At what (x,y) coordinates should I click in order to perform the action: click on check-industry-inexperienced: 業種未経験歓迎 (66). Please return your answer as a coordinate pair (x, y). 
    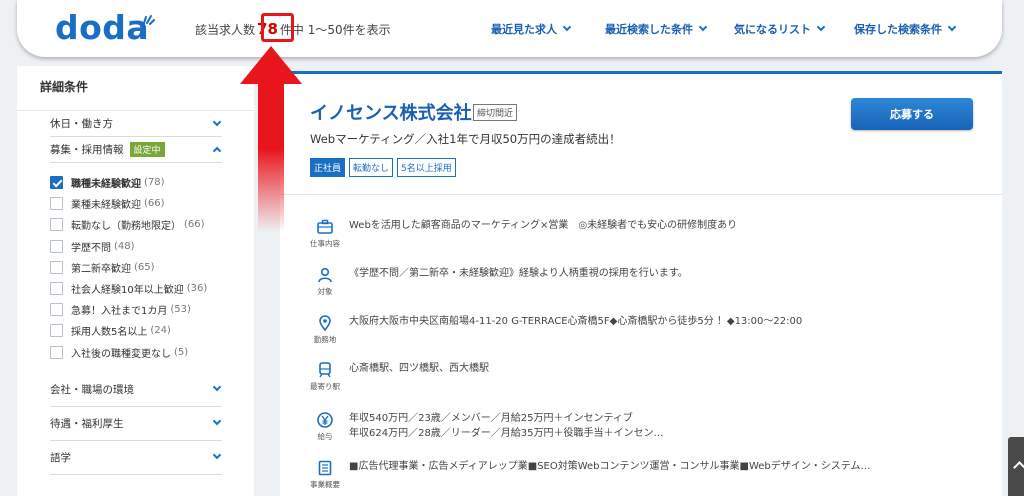
    Looking at the image, I should click on (136, 203).